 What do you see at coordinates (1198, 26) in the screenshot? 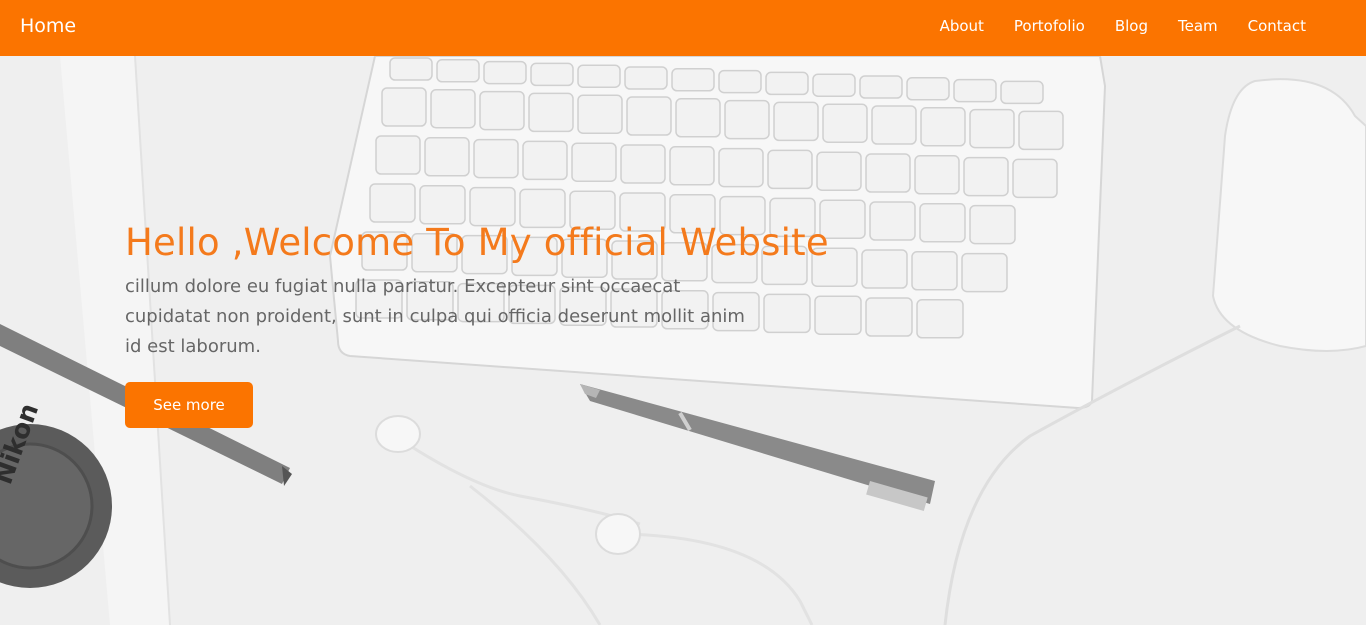
I see `nav-team-link: Team` at bounding box center [1198, 26].